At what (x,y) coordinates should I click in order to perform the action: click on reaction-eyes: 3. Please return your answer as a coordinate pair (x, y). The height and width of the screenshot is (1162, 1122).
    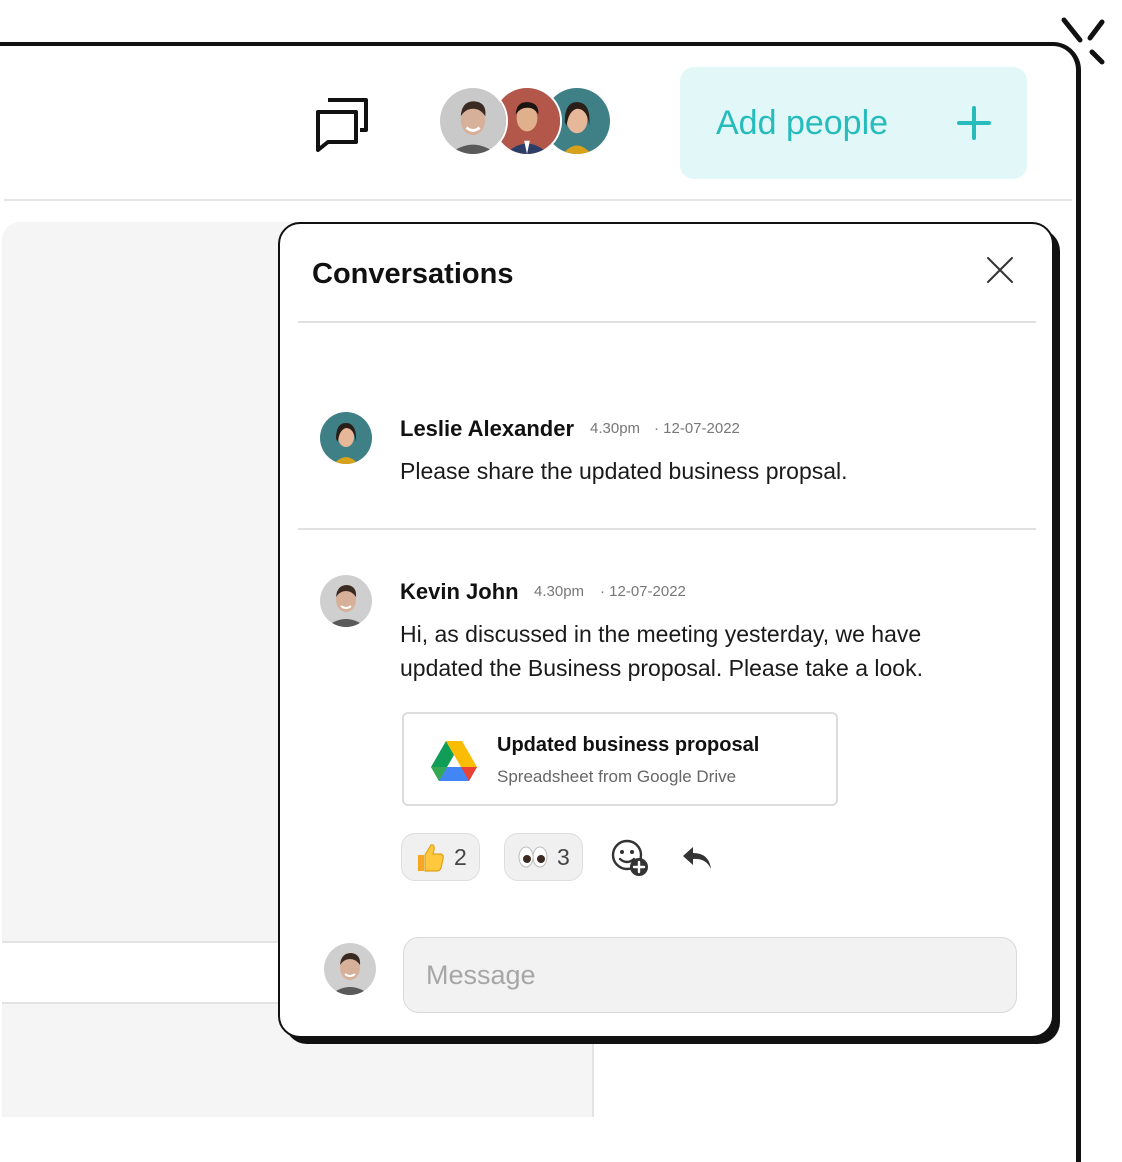
    Looking at the image, I should click on (543, 857).